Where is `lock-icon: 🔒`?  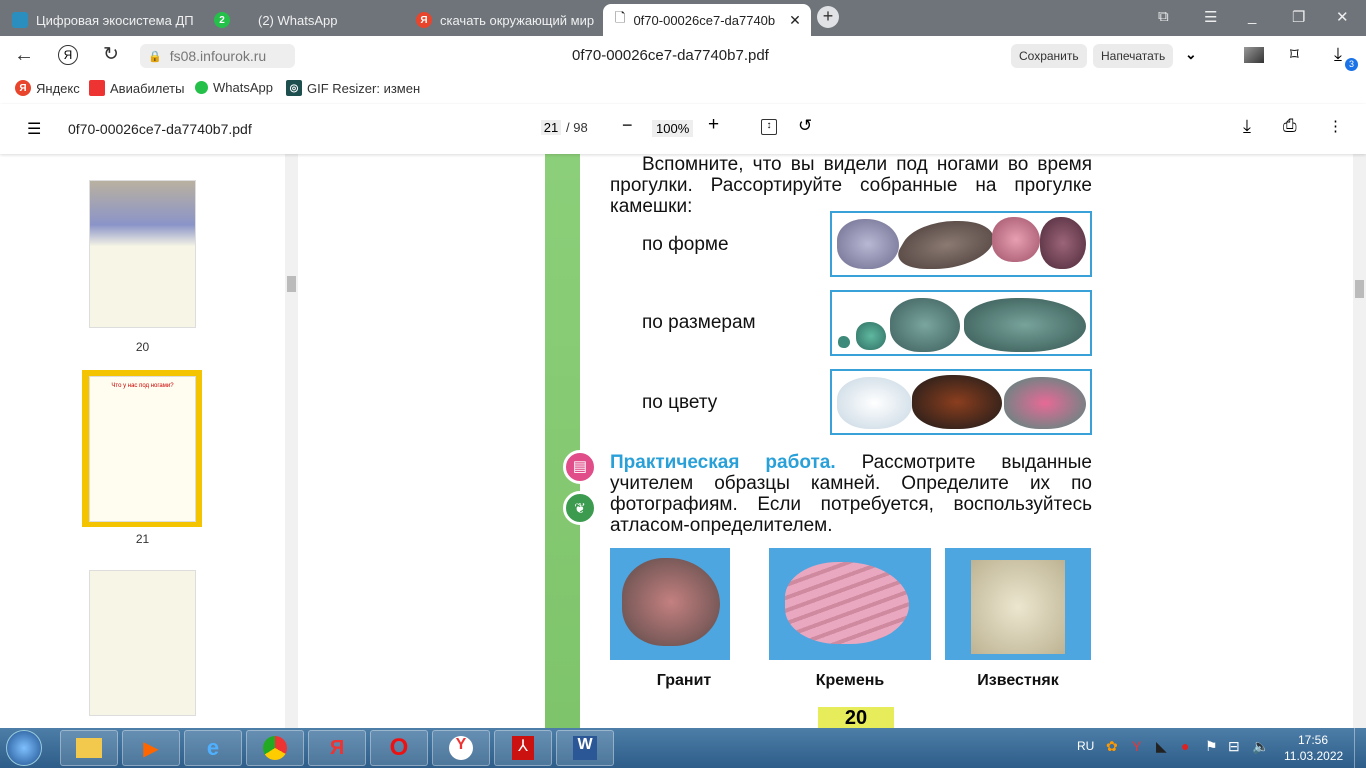 lock-icon: 🔒 is located at coordinates (155, 56).